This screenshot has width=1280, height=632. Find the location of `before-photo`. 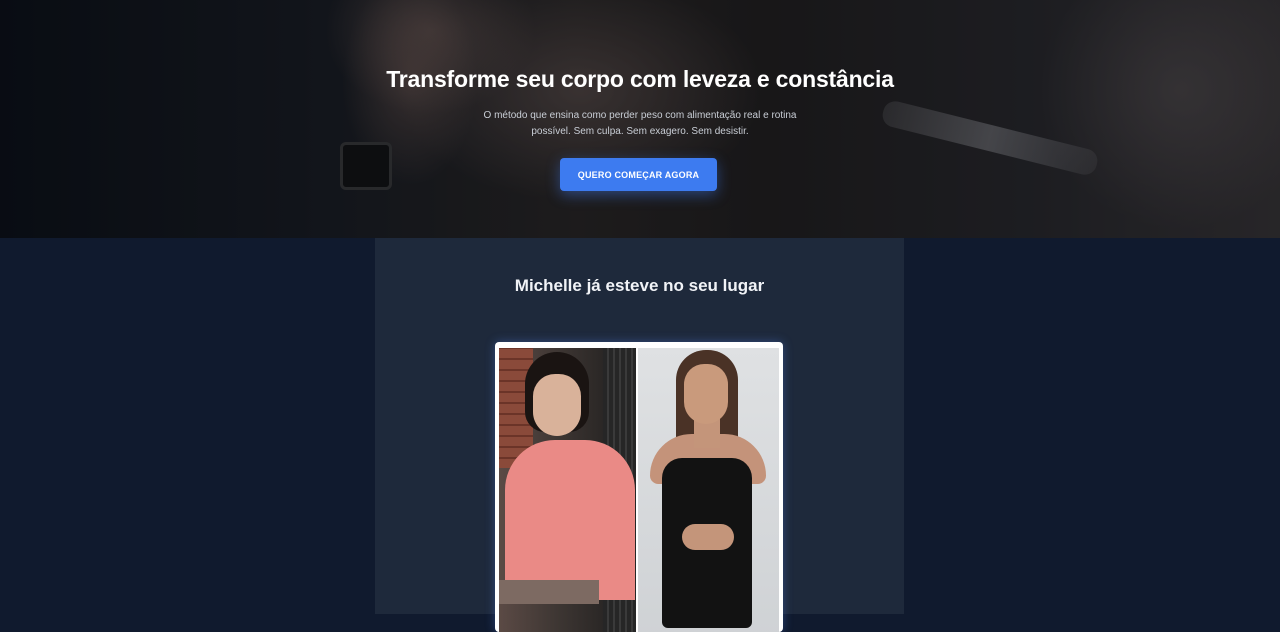

before-photo is located at coordinates (567, 490).